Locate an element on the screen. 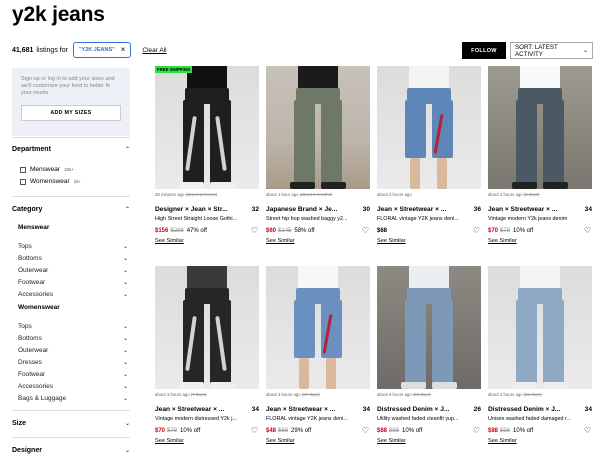 The width and height of the screenshot is (600, 463). listing-price: $88 is located at coordinates (382, 431).